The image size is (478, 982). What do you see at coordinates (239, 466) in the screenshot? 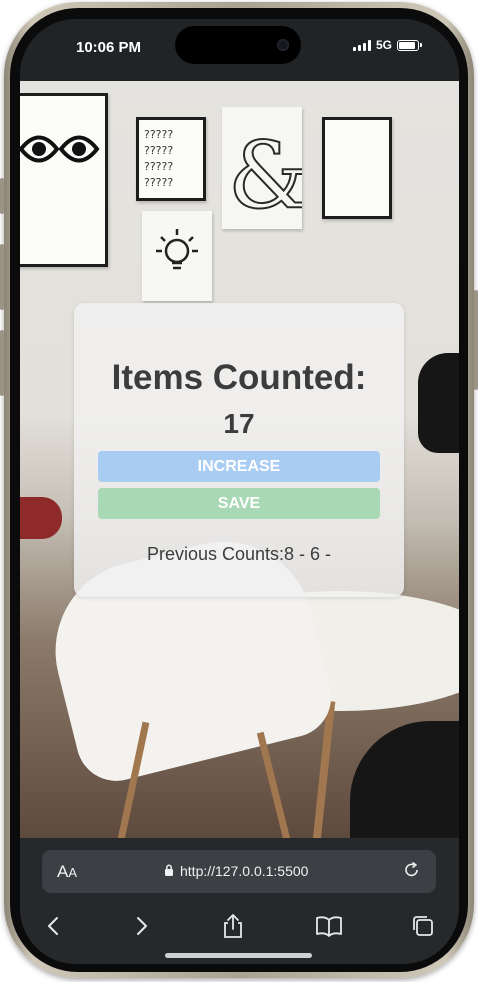
I see `increase-button: INCREASE` at bounding box center [239, 466].